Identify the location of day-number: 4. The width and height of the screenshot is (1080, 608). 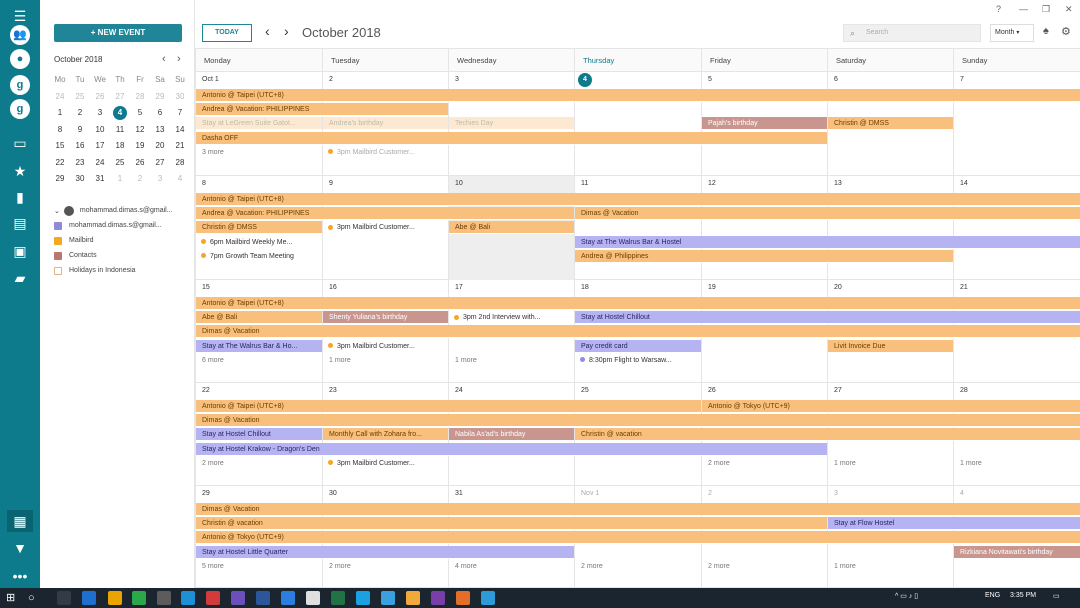
(958, 494).